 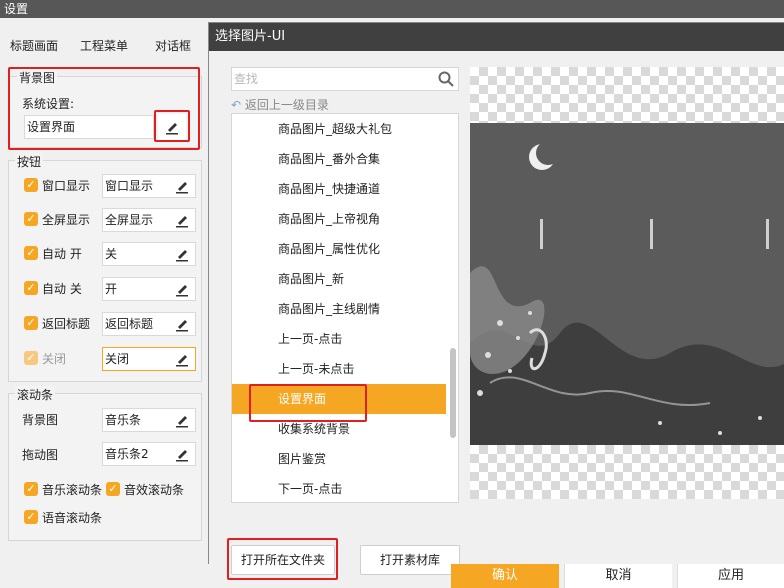 What do you see at coordinates (66, 185) in the screenshot?
I see `button-row-label: 窗口显示` at bounding box center [66, 185].